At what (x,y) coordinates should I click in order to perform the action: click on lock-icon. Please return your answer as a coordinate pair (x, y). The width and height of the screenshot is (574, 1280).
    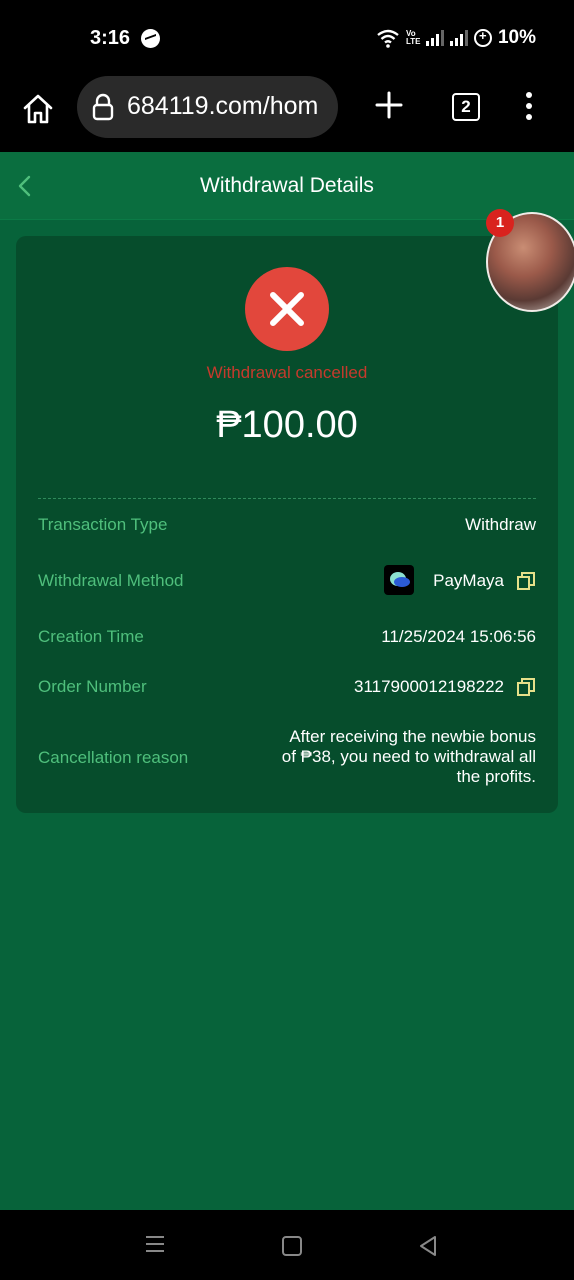
    Looking at the image, I should click on (103, 107).